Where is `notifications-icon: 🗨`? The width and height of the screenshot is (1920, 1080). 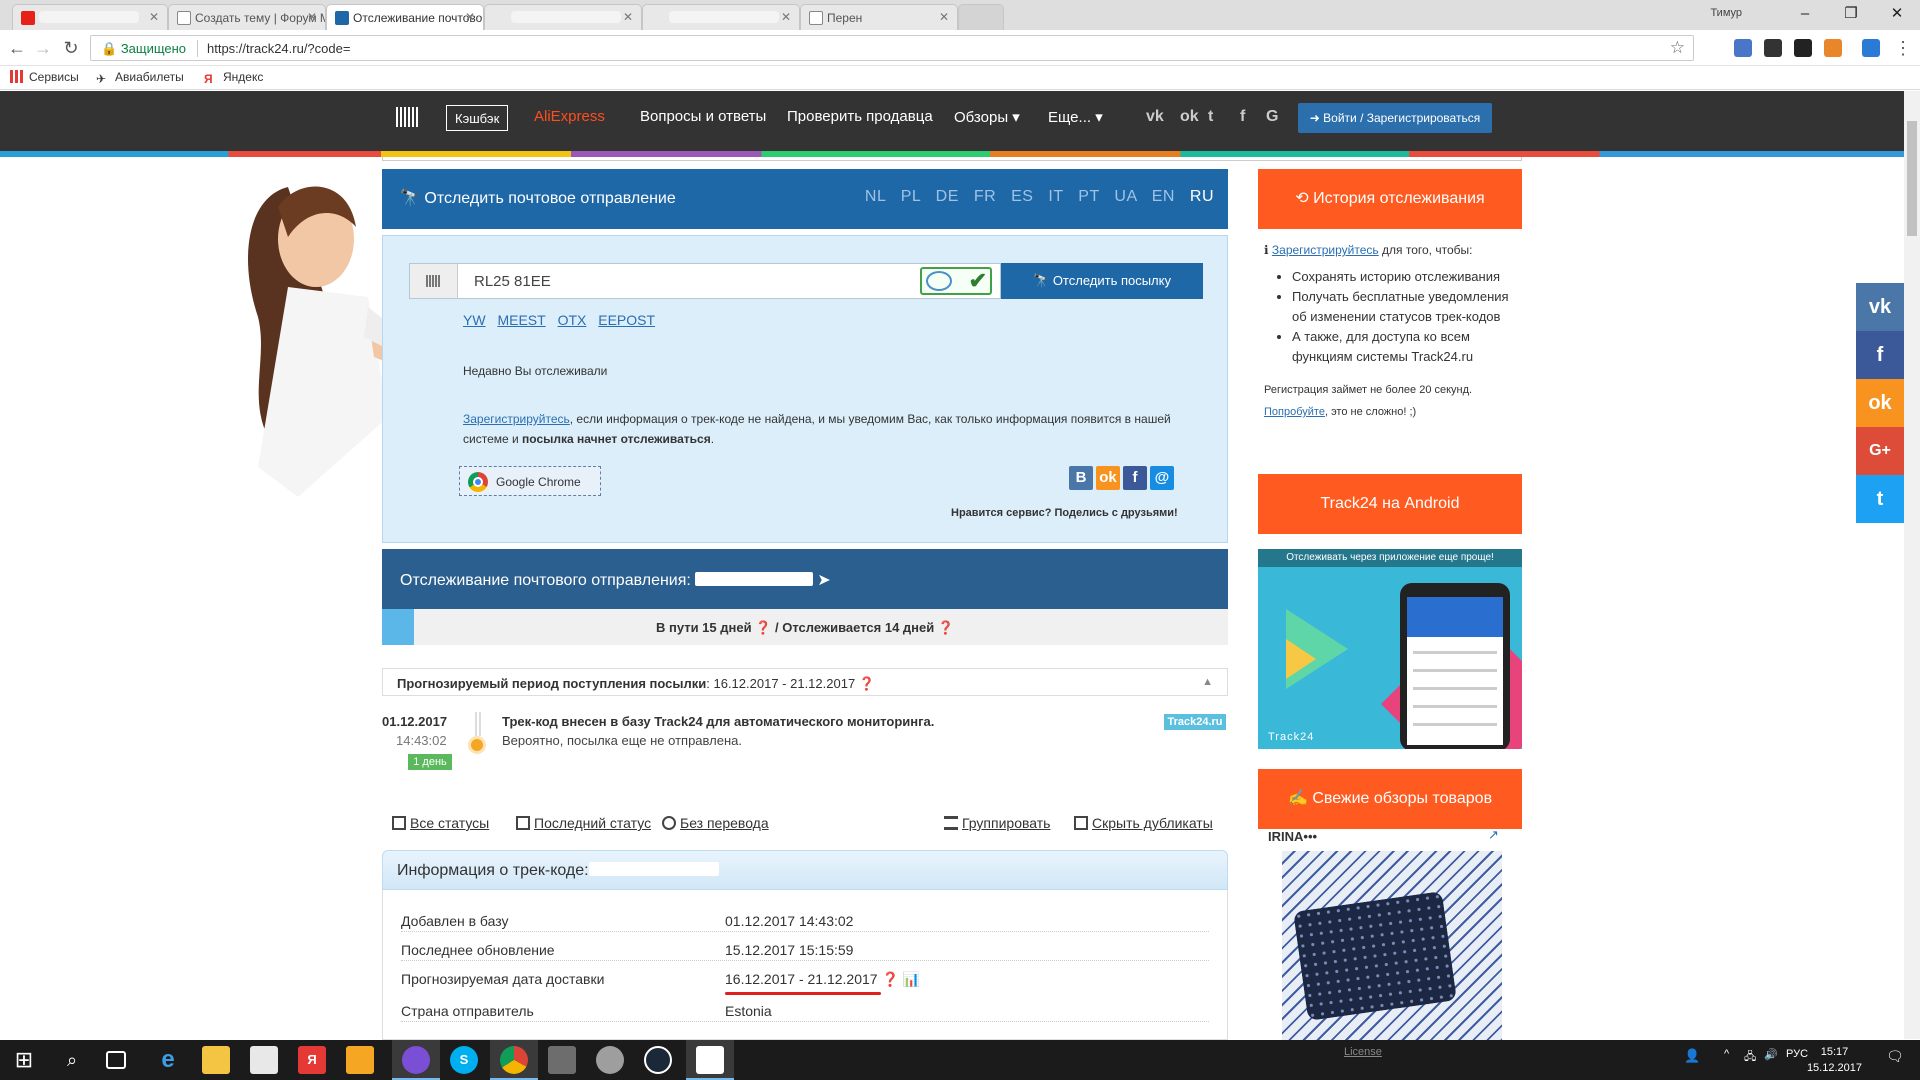 notifications-icon: 🗨 is located at coordinates (1895, 1056).